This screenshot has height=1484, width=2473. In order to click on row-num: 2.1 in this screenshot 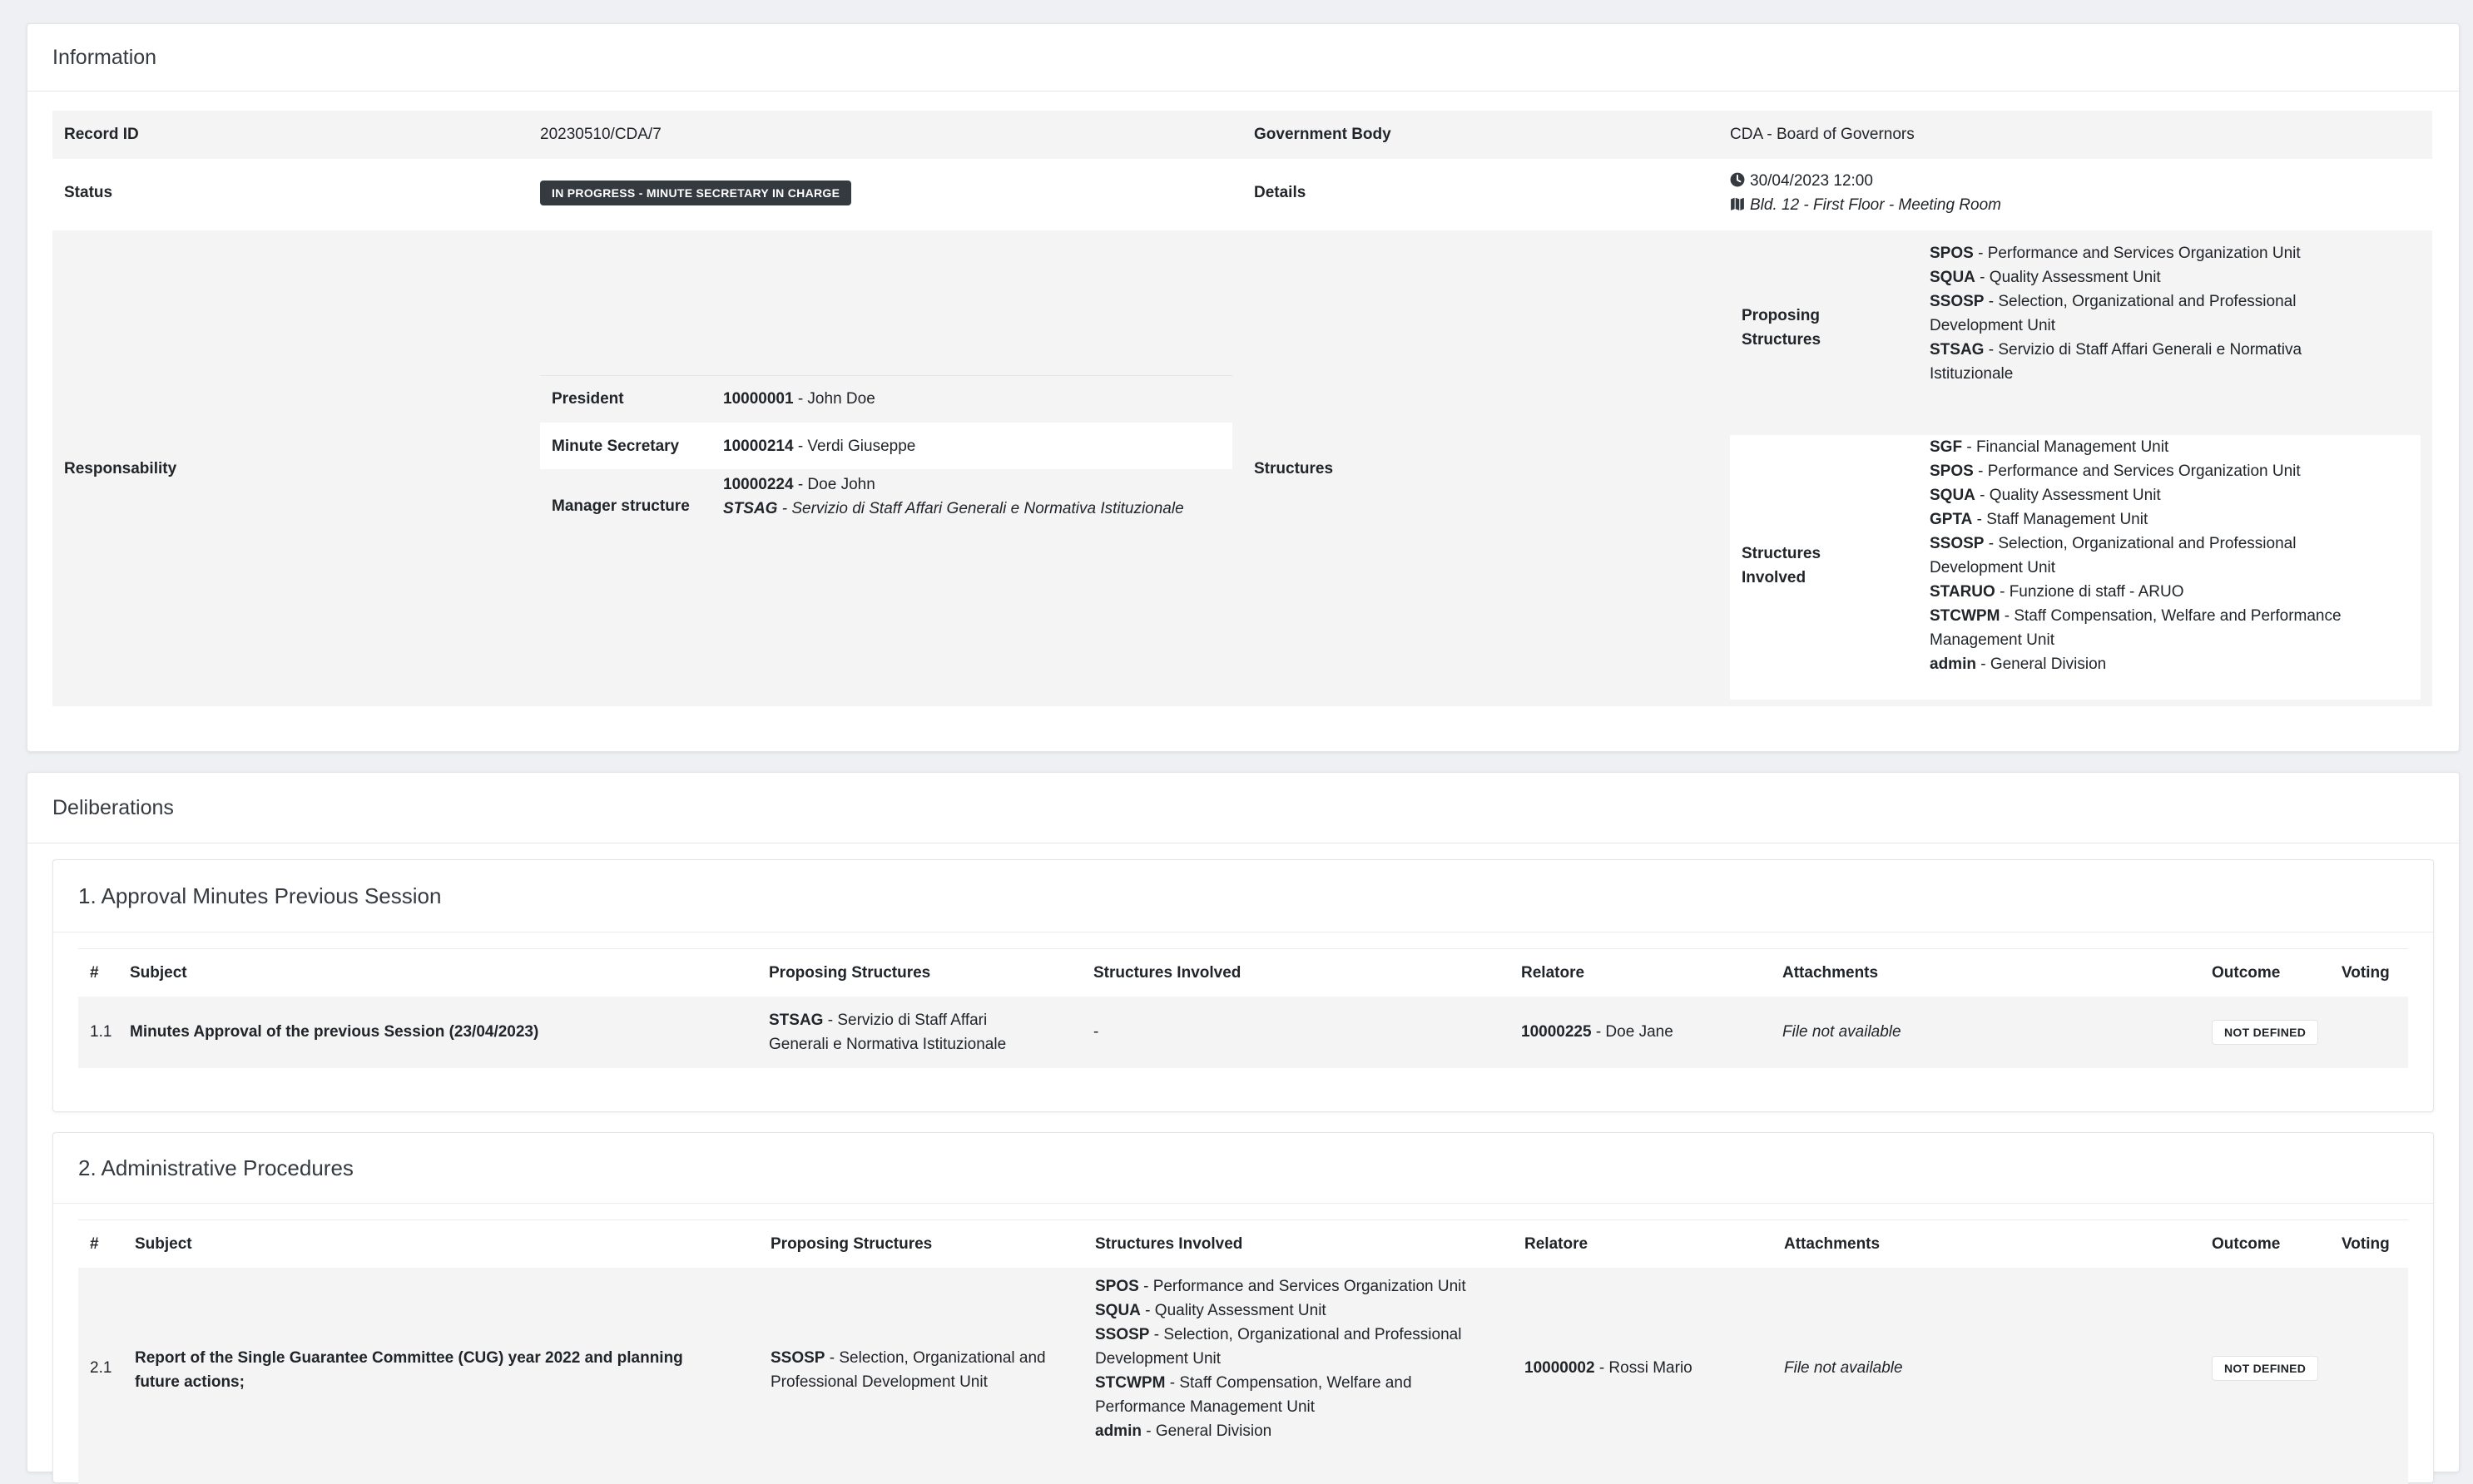, I will do `click(101, 1368)`.